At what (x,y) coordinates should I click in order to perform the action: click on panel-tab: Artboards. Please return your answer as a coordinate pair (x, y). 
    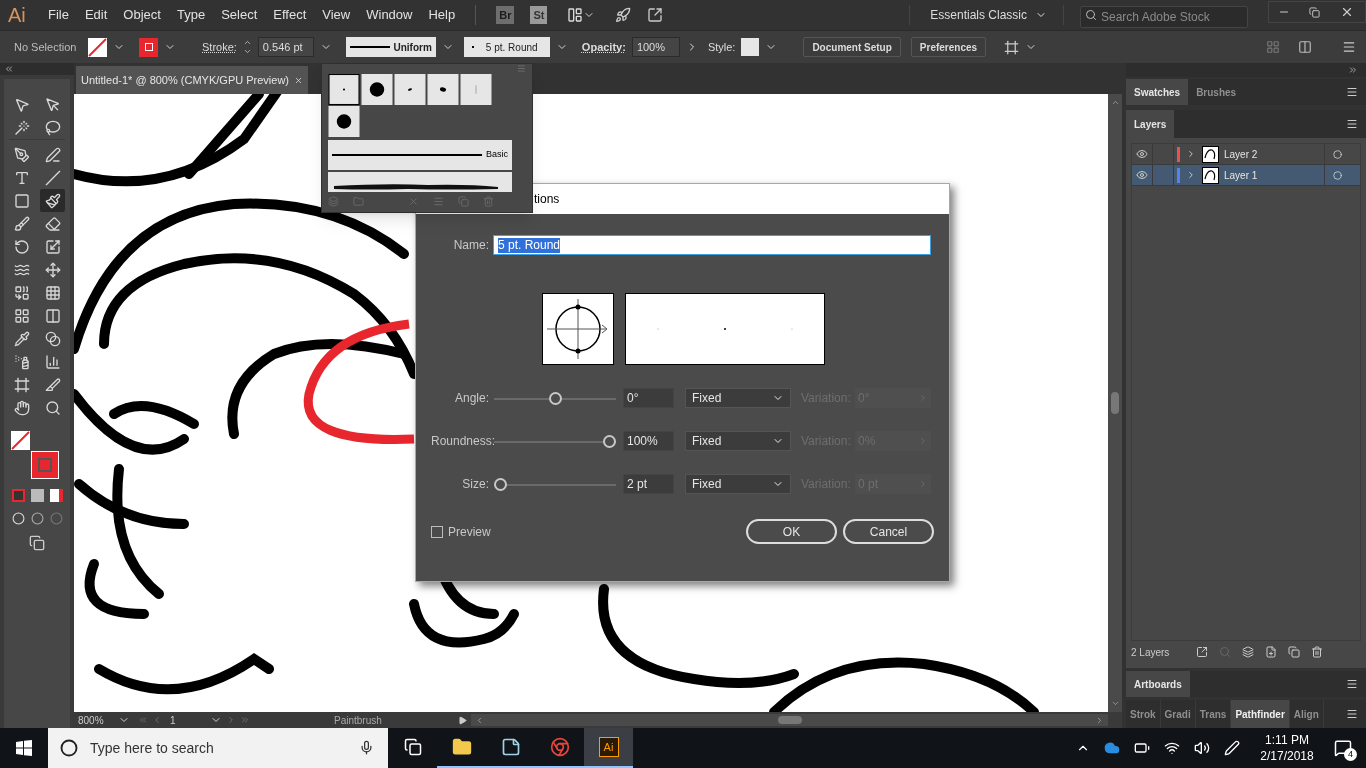
    Looking at the image, I should click on (1158, 684).